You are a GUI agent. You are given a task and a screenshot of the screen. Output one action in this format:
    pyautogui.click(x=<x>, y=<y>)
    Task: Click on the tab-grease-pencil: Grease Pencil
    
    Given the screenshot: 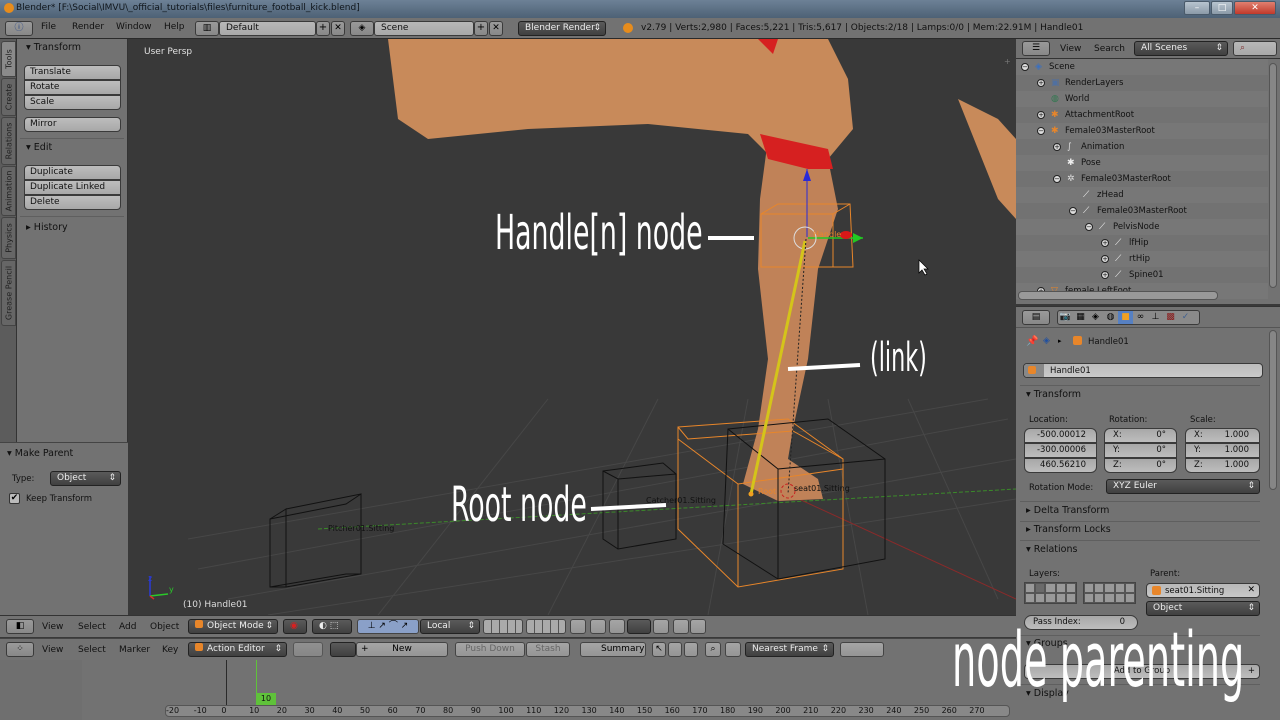 What is the action you would take?
    pyautogui.click(x=8, y=293)
    